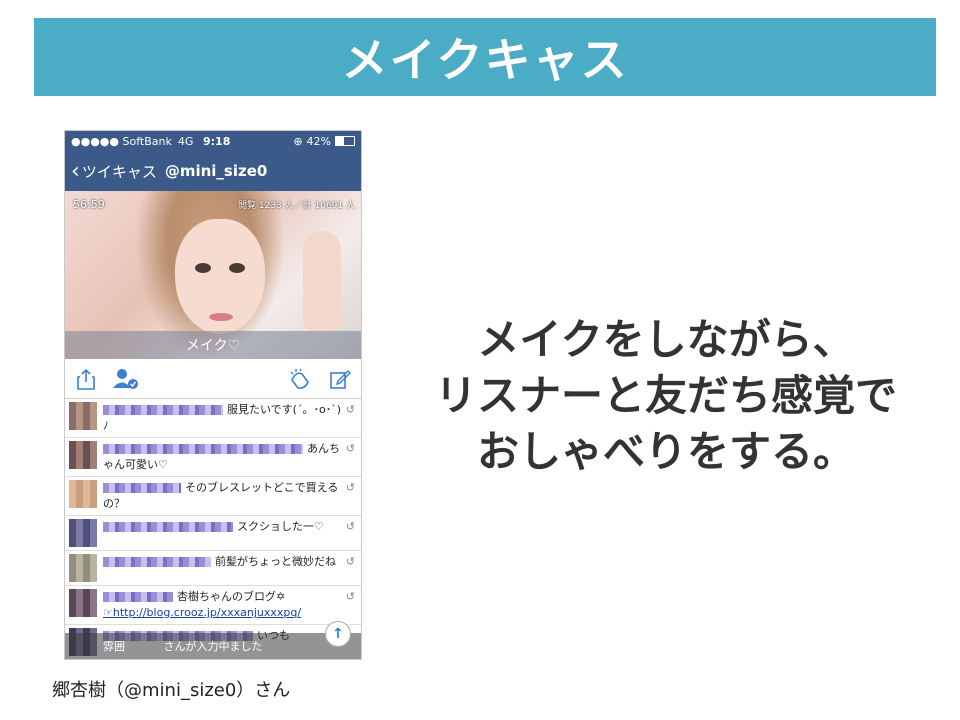 The image size is (960, 720). I want to click on comment-row: スクショした一♡ ↺, so click(213, 533).